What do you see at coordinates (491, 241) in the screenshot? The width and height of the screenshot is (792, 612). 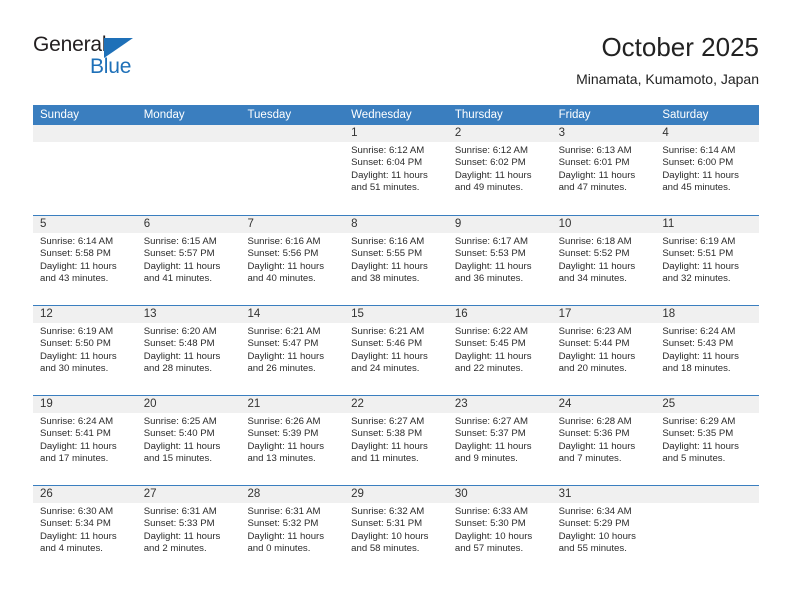 I see `day-detail-line: Sunrise: 6:17 AM` at bounding box center [491, 241].